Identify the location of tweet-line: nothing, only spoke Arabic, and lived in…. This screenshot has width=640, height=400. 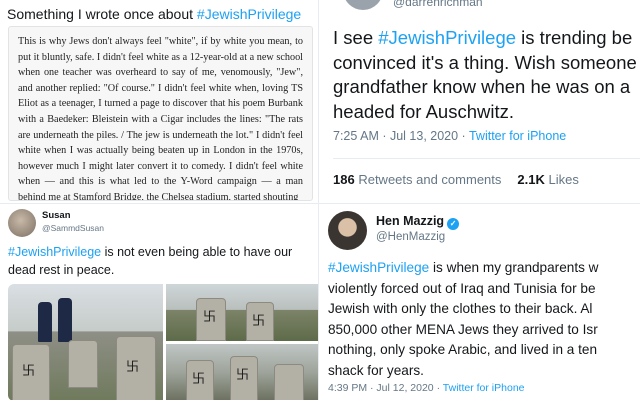
(463, 349).